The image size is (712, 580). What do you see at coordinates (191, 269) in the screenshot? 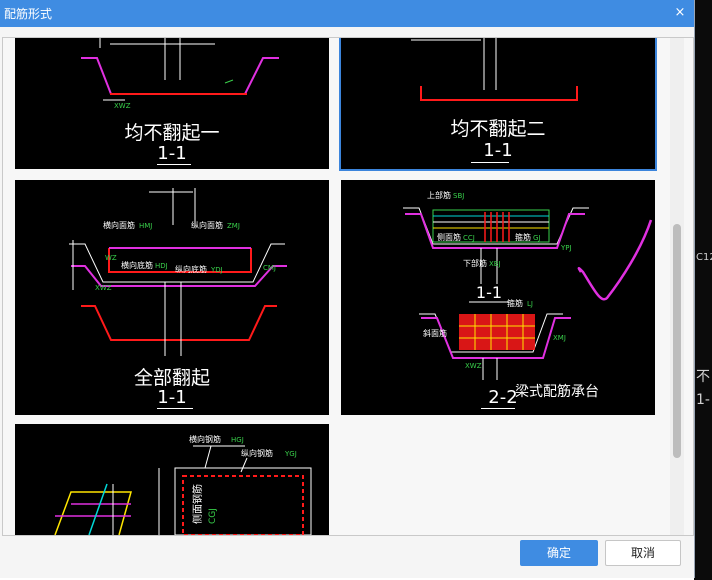
I see `drawing-label: 纵向底筋` at bounding box center [191, 269].